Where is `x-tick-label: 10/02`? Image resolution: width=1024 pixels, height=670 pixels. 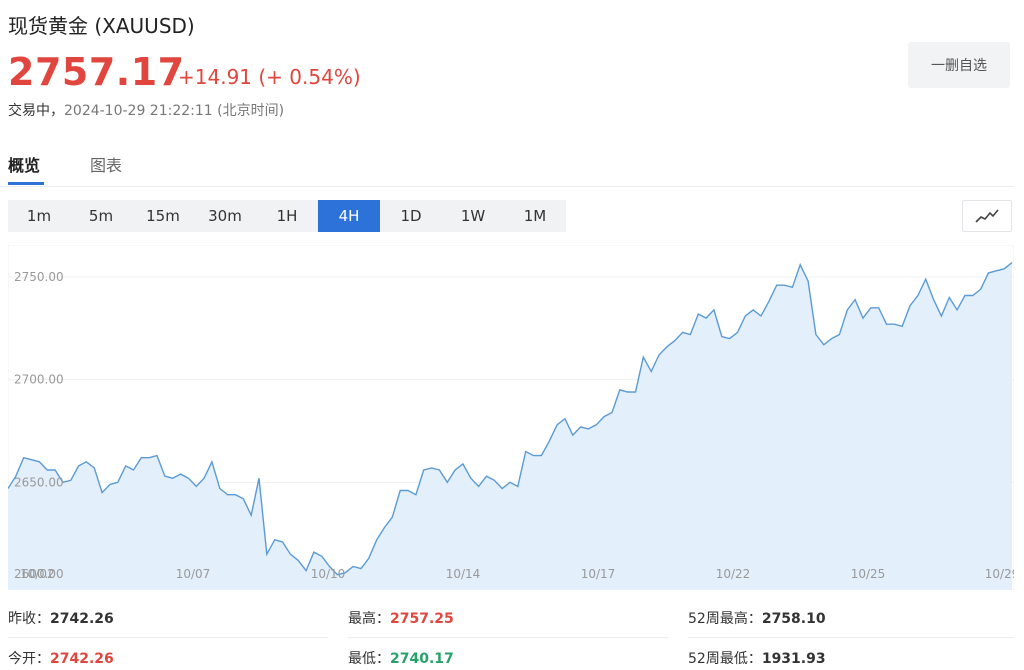 x-tick-label: 10/02 is located at coordinates (37, 574).